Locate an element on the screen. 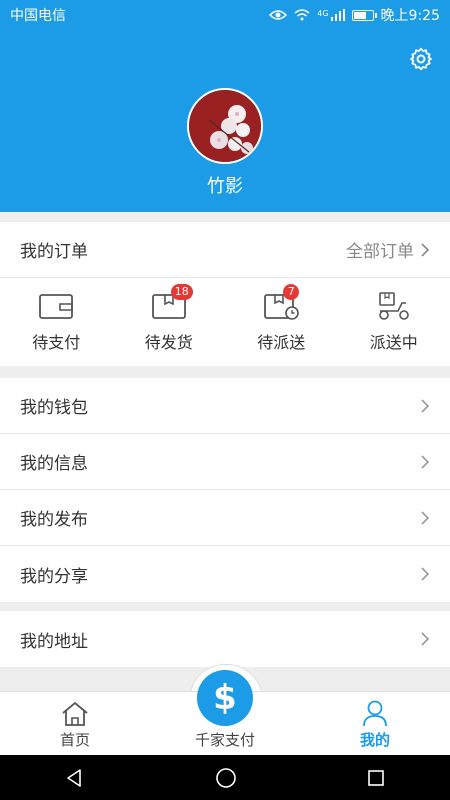 This screenshot has width=450, height=800. menu-item-label: 我的发布 is located at coordinates (54, 520).